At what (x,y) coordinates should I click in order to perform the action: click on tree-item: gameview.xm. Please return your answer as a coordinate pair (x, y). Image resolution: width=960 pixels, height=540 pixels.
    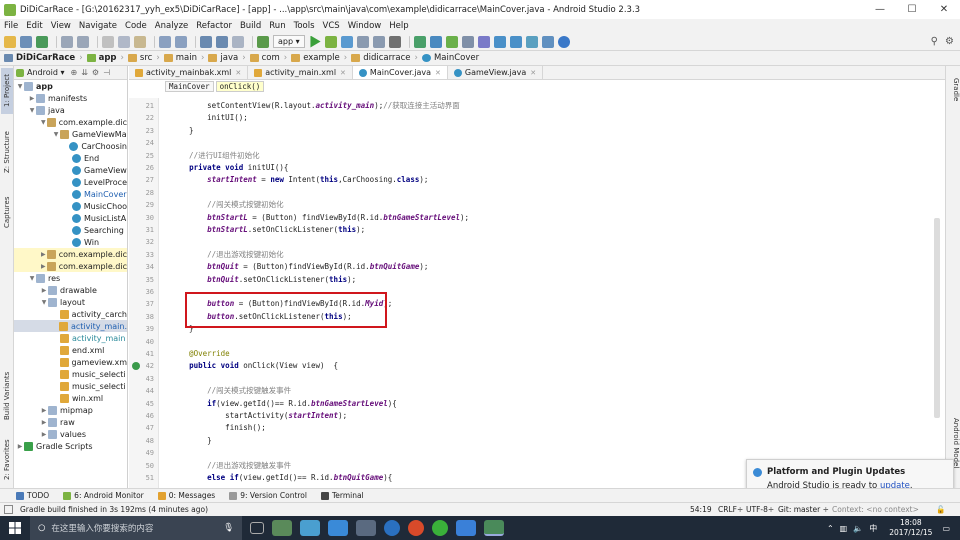
    Looking at the image, I should click on (70, 362).